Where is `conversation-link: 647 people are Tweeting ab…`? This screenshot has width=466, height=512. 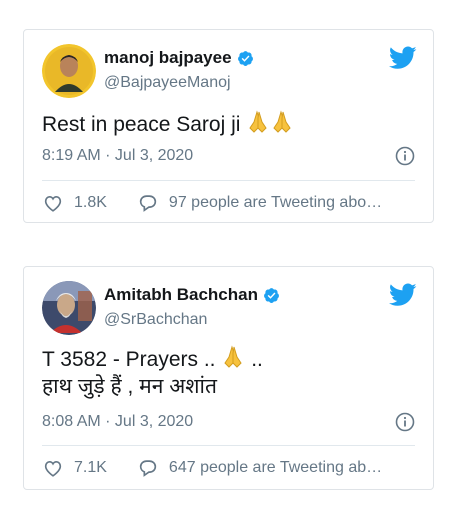 conversation-link: 647 people are Tweeting ab… is located at coordinates (275, 468).